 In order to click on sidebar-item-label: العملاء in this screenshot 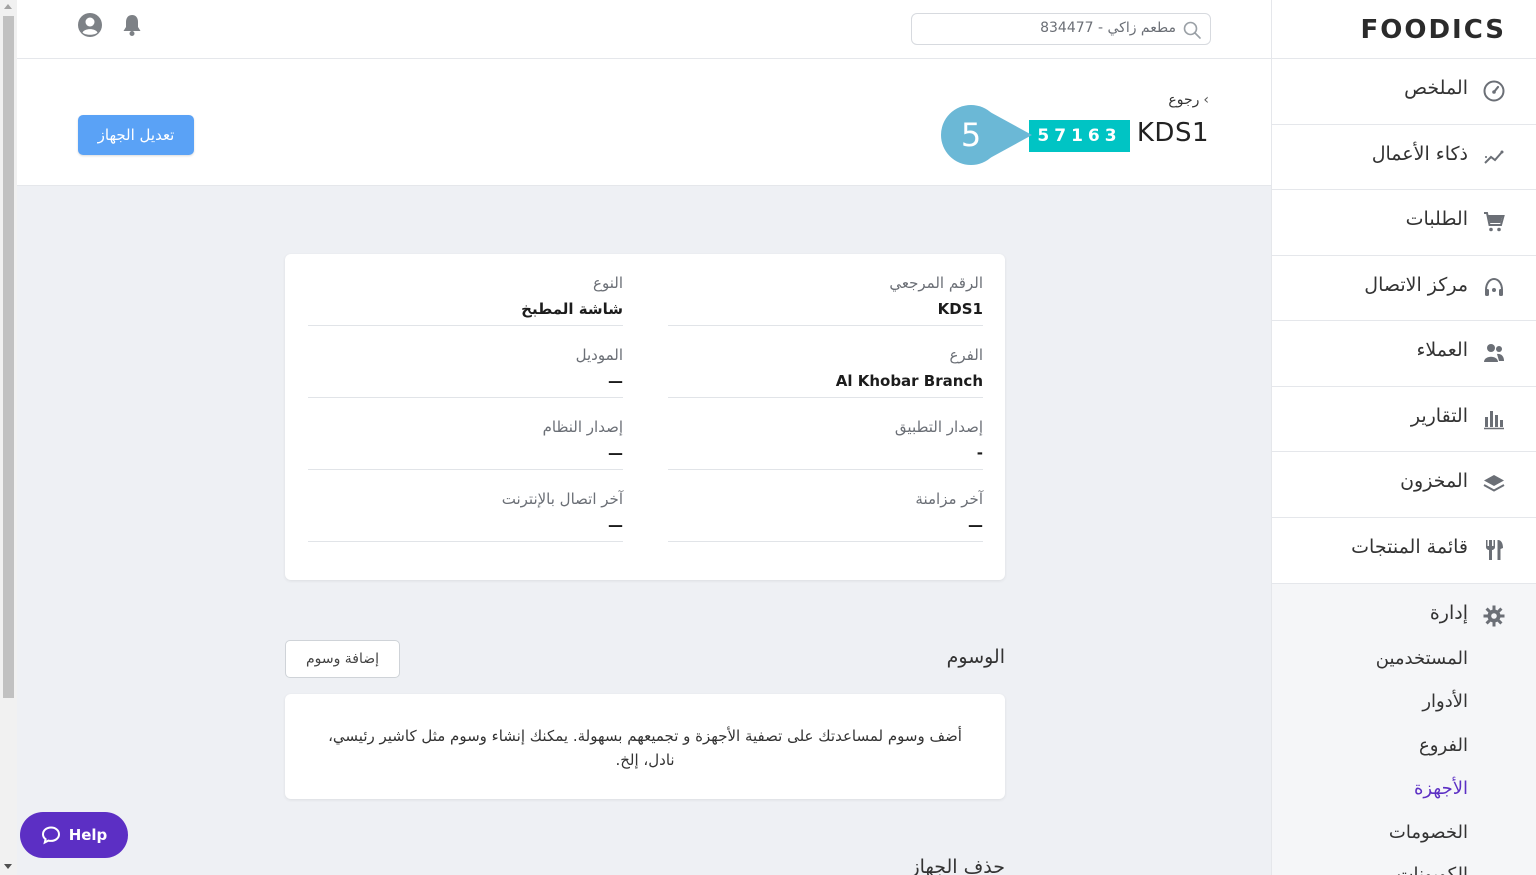, I will do `click(1442, 350)`.